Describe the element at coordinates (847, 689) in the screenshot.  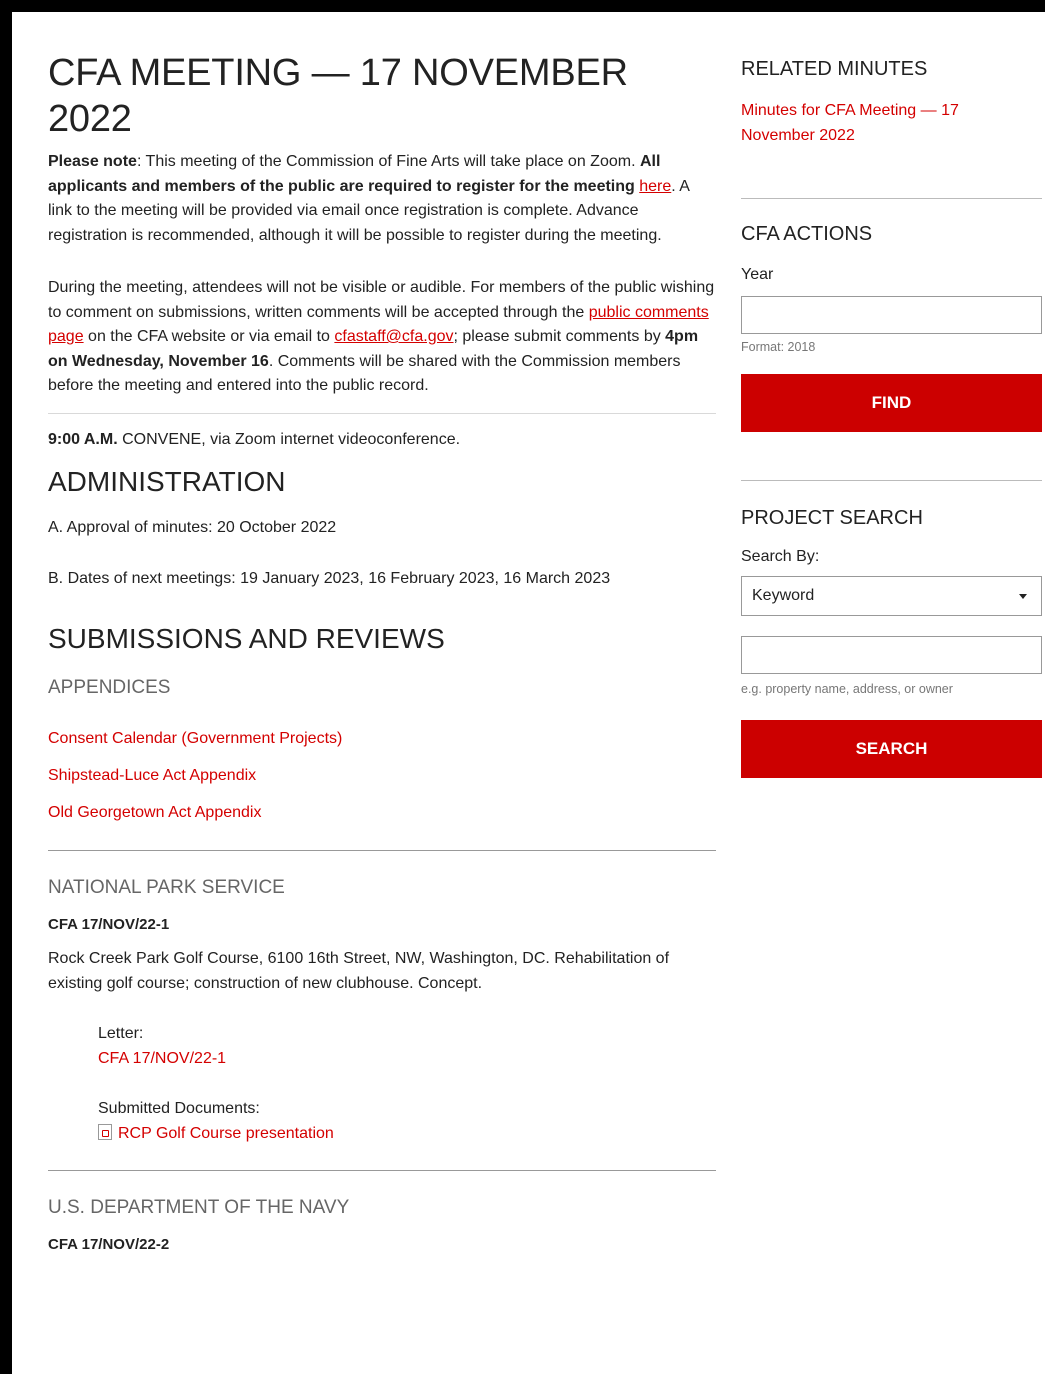
I see `keyword-hint: e.g. property name, address, or owner` at that location.